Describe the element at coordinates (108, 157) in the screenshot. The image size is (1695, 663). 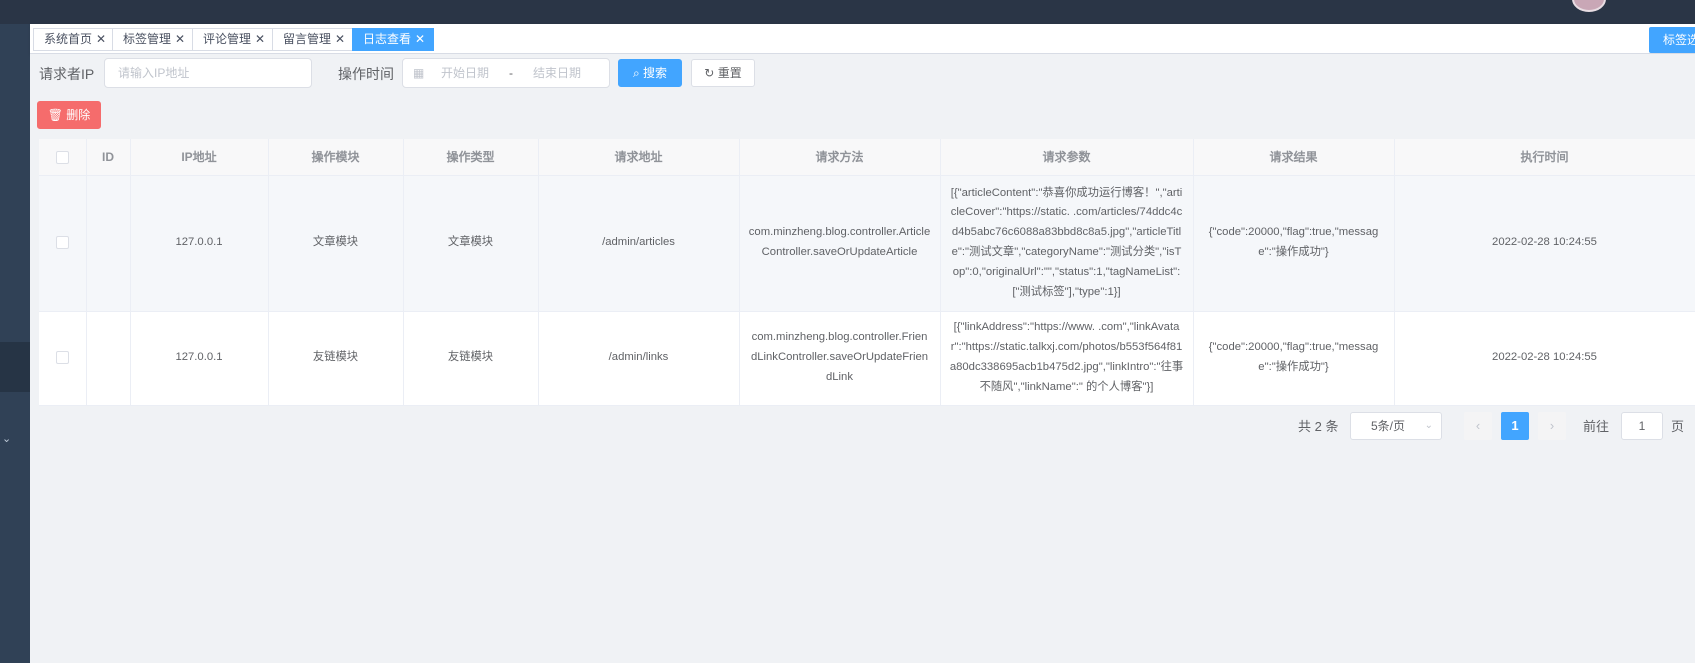
I see `column-header: ID` at that location.